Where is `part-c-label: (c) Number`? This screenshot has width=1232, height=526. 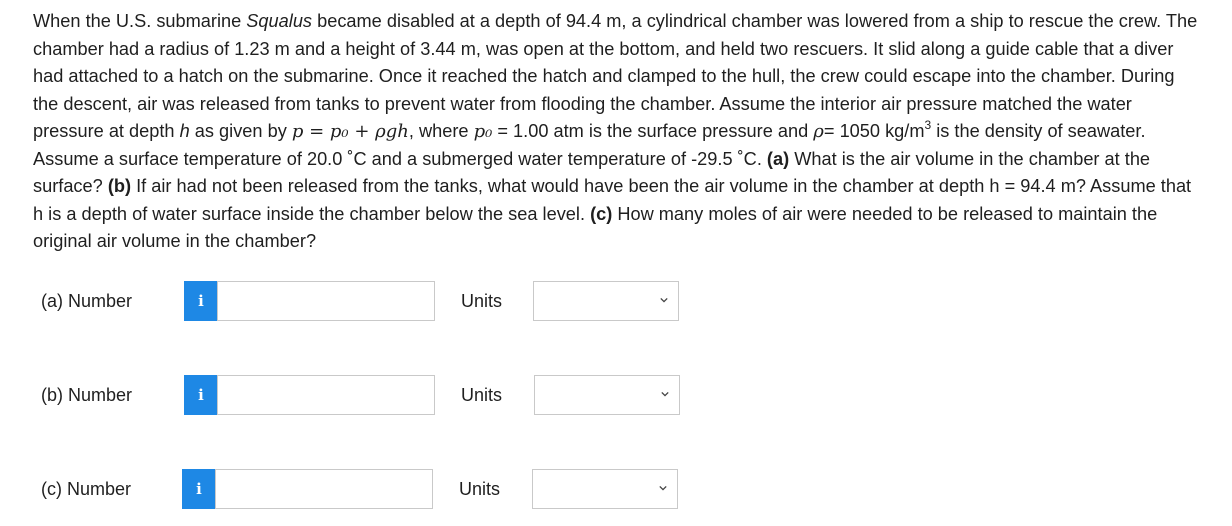 part-c-label: (c) Number is located at coordinates (86, 489).